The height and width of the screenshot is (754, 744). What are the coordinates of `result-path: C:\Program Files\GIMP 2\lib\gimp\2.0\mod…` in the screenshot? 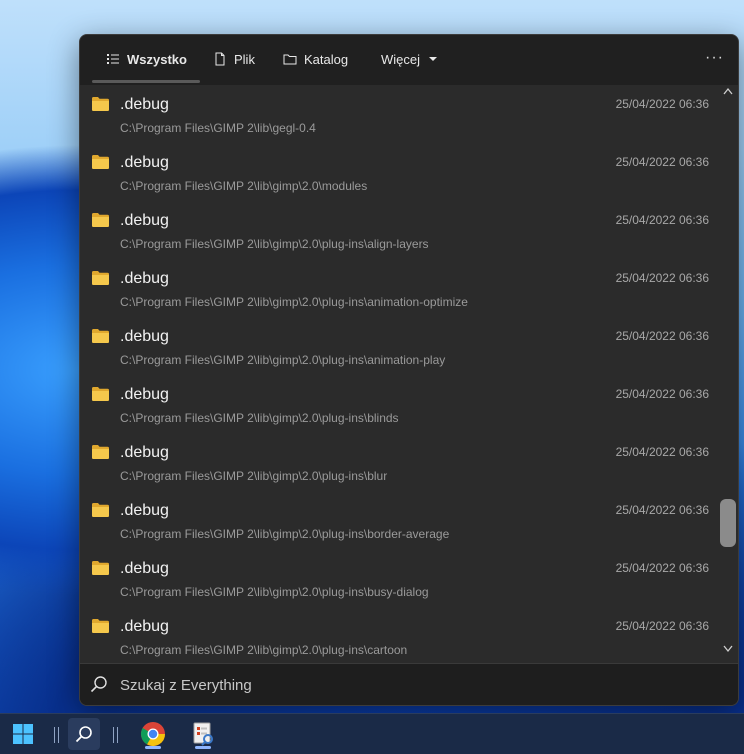 It's located at (244, 186).